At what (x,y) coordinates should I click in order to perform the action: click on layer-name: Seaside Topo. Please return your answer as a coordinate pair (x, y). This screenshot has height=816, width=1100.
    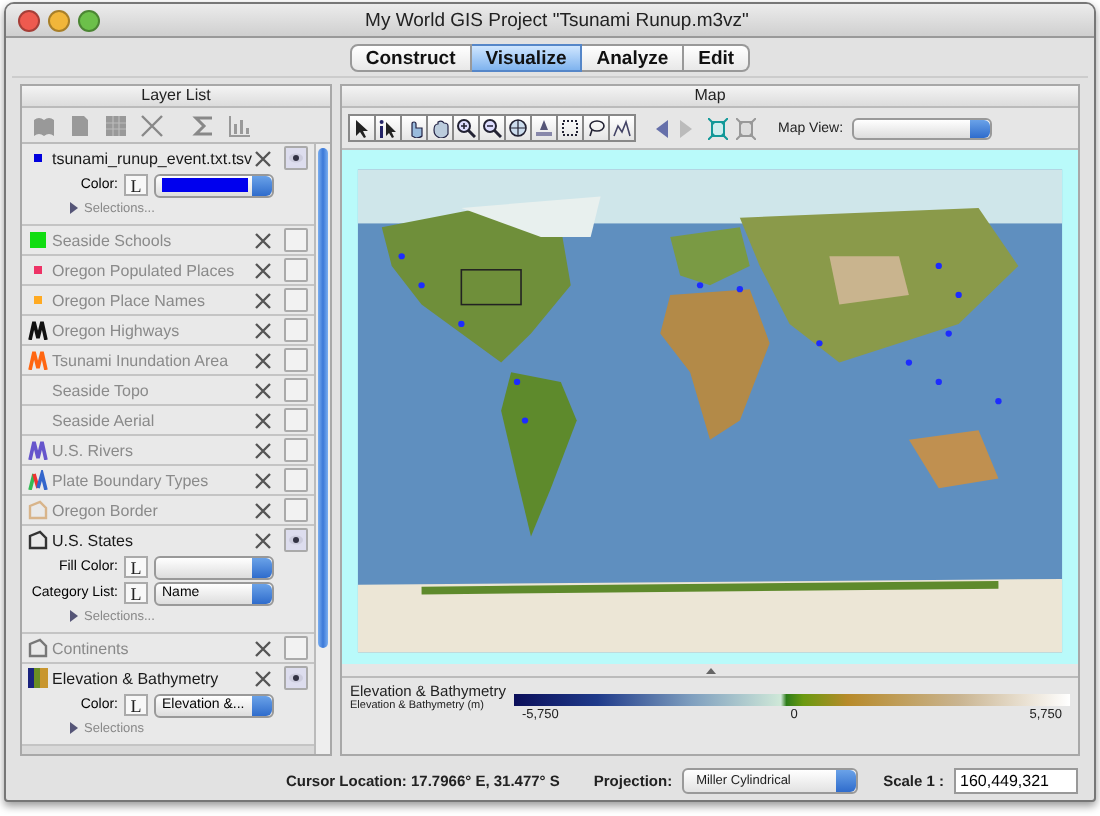
    Looking at the image, I should click on (101, 390).